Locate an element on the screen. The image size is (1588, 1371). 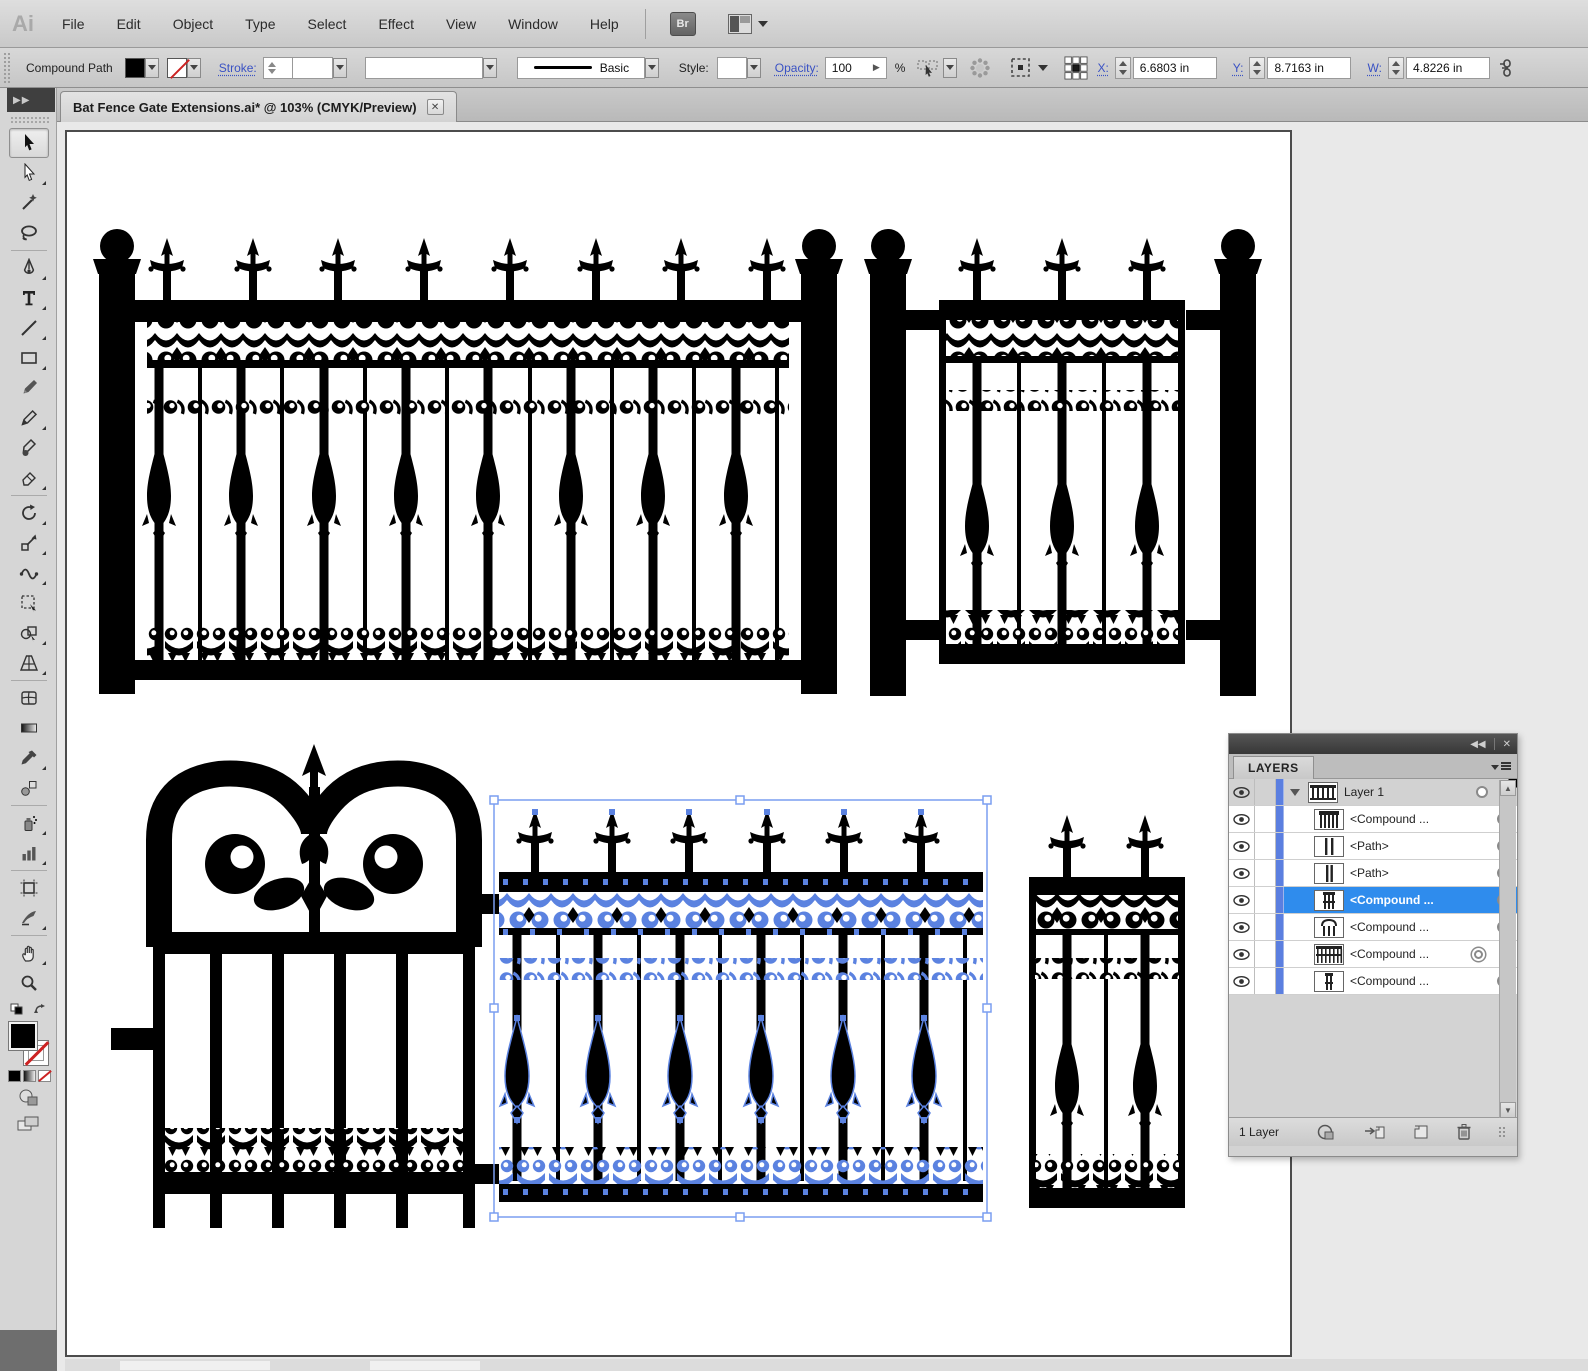
close-icon: ✕ is located at coordinates (435, 107).